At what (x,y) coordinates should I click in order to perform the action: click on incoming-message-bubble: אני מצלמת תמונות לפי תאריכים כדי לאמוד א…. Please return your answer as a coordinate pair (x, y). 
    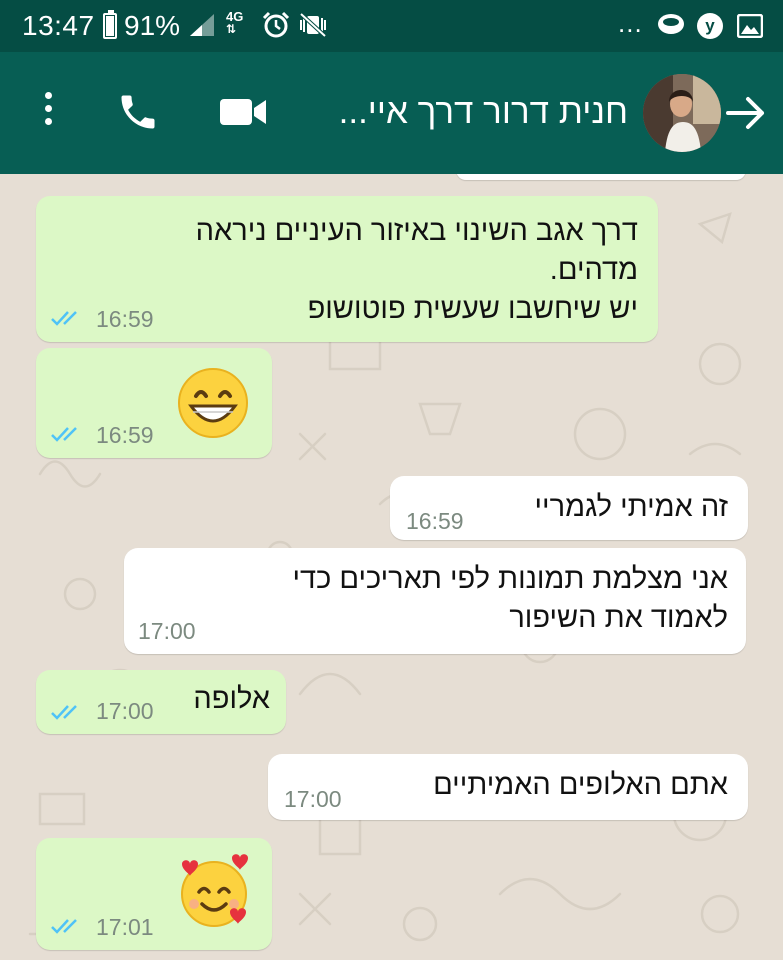
    Looking at the image, I should click on (435, 601).